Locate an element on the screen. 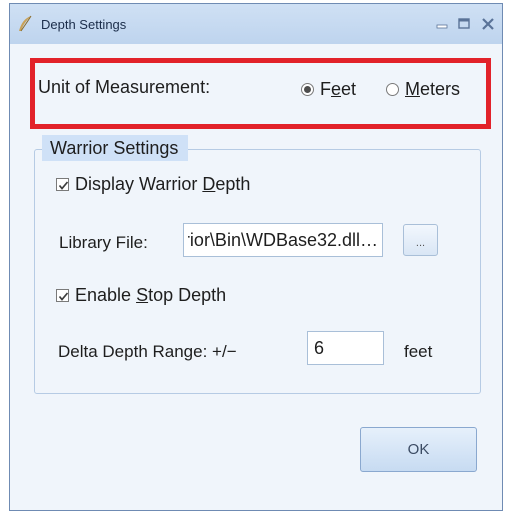 This screenshot has height=513, width=505. display-warrior-depth-check-icon is located at coordinates (62, 184).